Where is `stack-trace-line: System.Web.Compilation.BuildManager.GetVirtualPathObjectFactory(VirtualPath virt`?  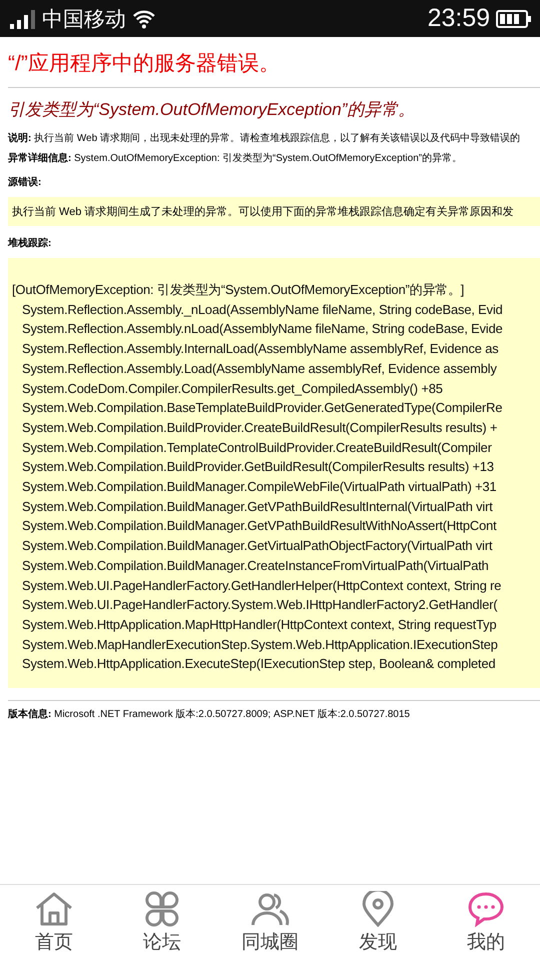
stack-trace-line: System.Web.Compilation.BuildManager.GetVirtualPathObjectFactory(VirtualPath virt is located at coordinates (257, 546).